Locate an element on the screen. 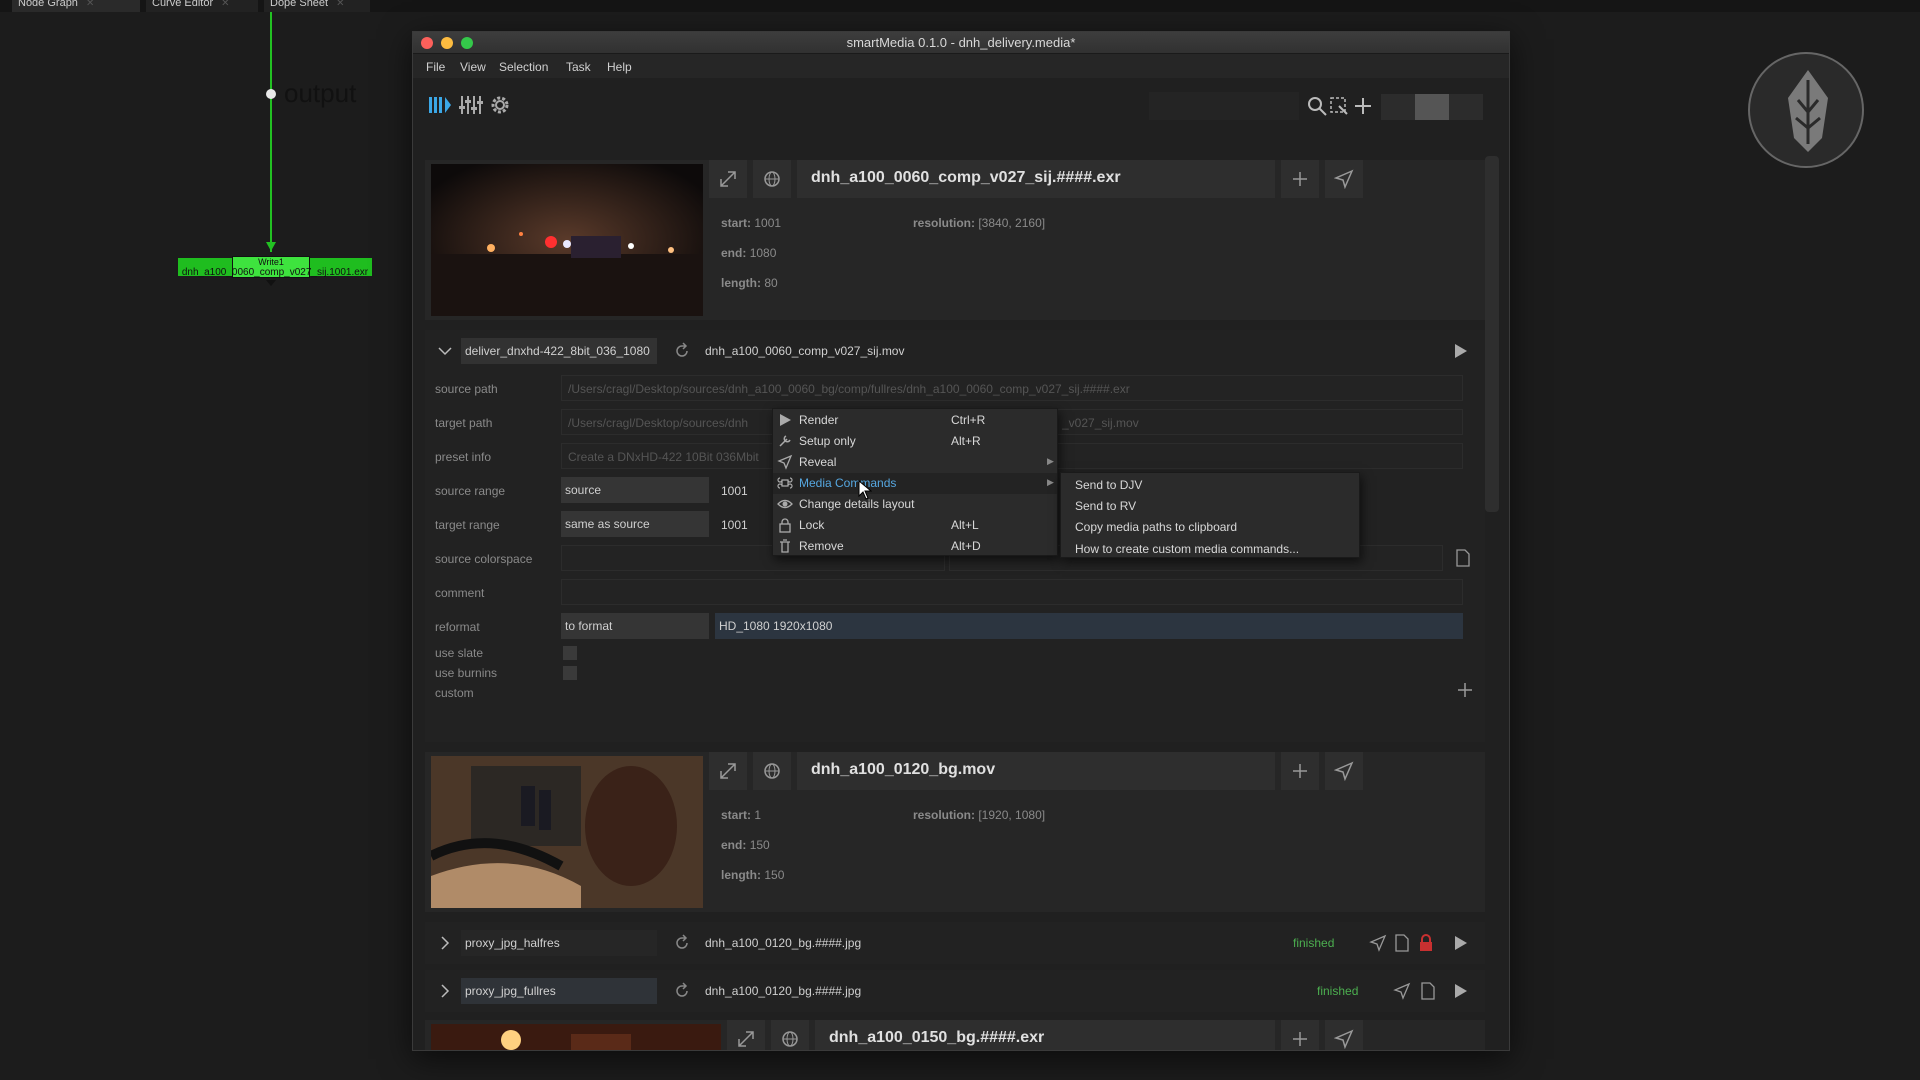  use-burnins-checkbox is located at coordinates (570, 673).